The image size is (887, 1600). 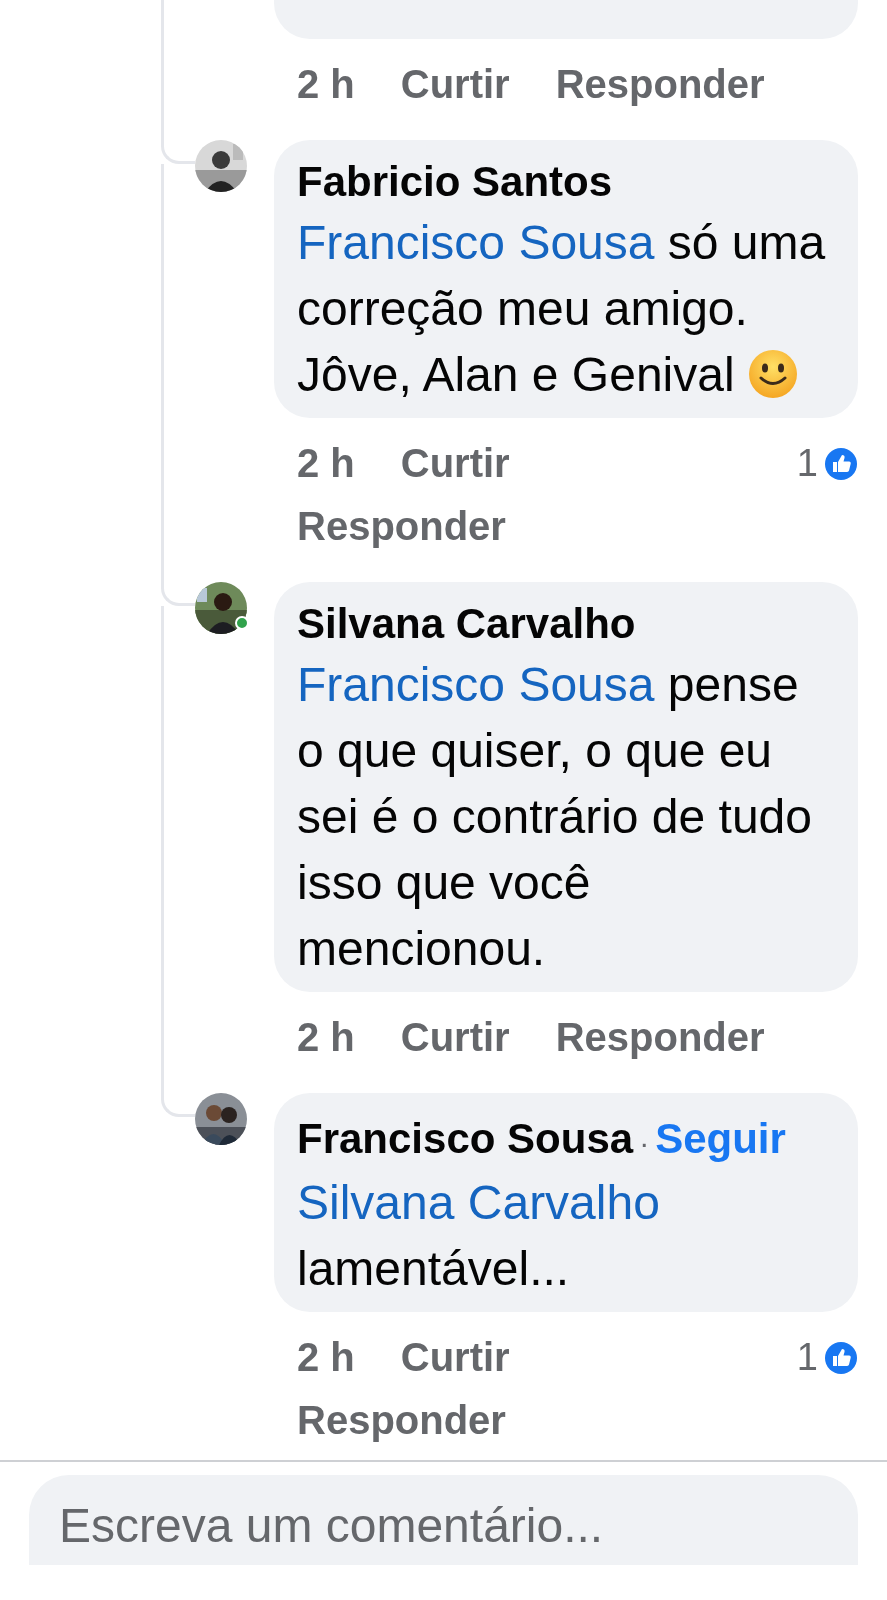 What do you see at coordinates (465, 1139) in the screenshot?
I see `author-name: Francisco Sousa` at bounding box center [465, 1139].